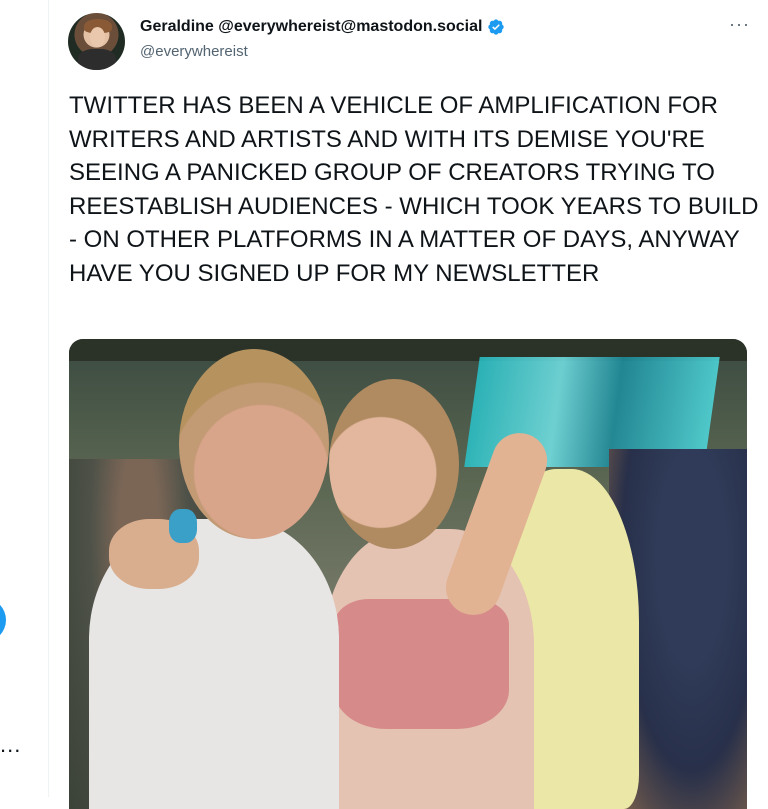 The width and height of the screenshot is (768, 809). Describe the element at coordinates (496, 27) in the screenshot. I see `verified-badge-icon` at that location.